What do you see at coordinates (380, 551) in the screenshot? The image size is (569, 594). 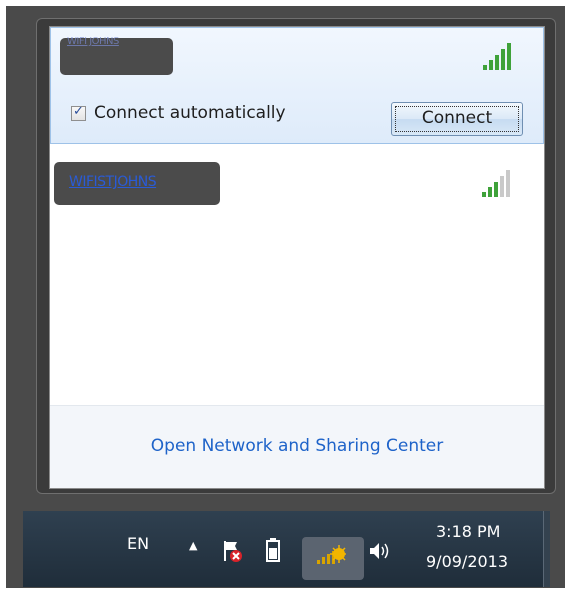 I see `volume-icon` at bounding box center [380, 551].